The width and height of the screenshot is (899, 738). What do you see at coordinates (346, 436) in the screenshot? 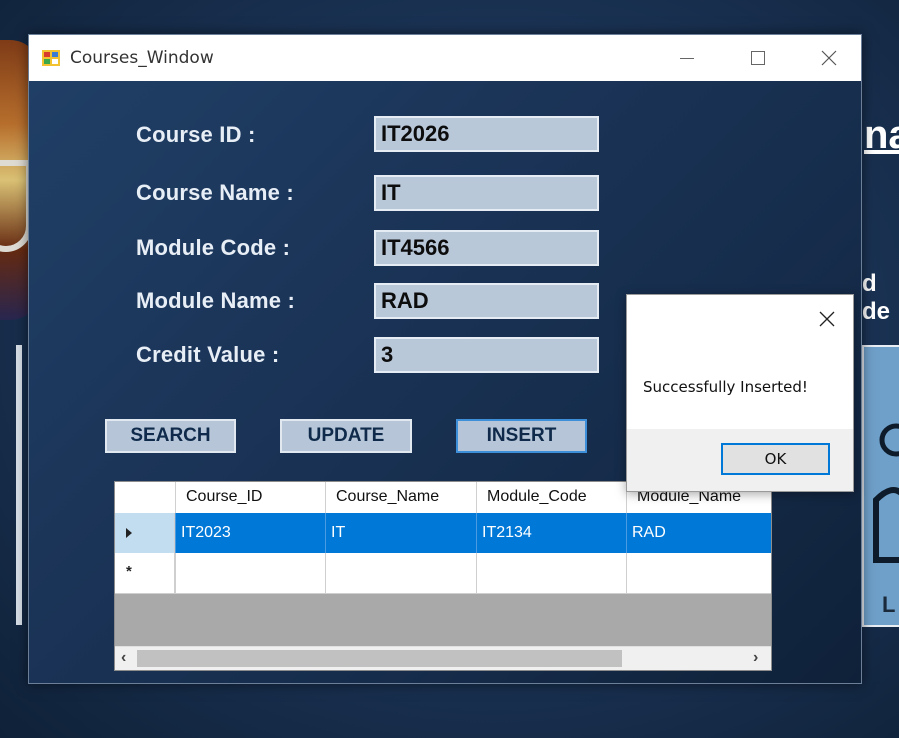
I see `update-button: UPDATE` at bounding box center [346, 436].